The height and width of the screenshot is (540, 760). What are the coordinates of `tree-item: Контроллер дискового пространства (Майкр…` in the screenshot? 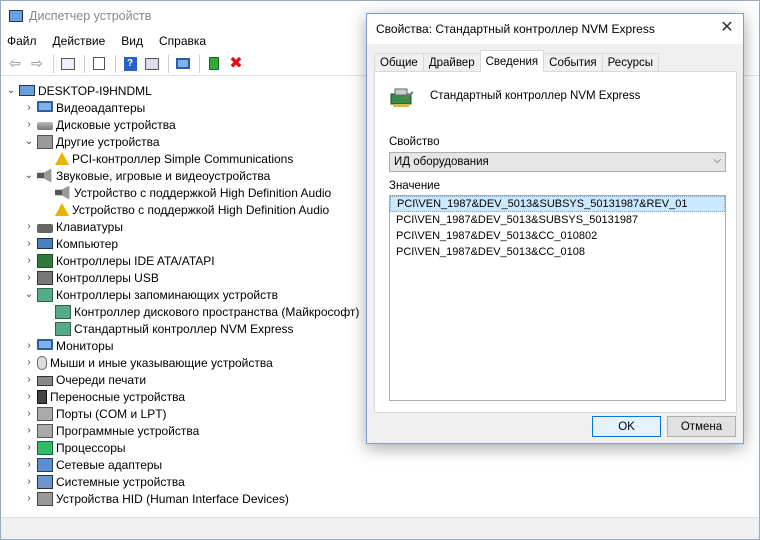 It's located at (200, 311).